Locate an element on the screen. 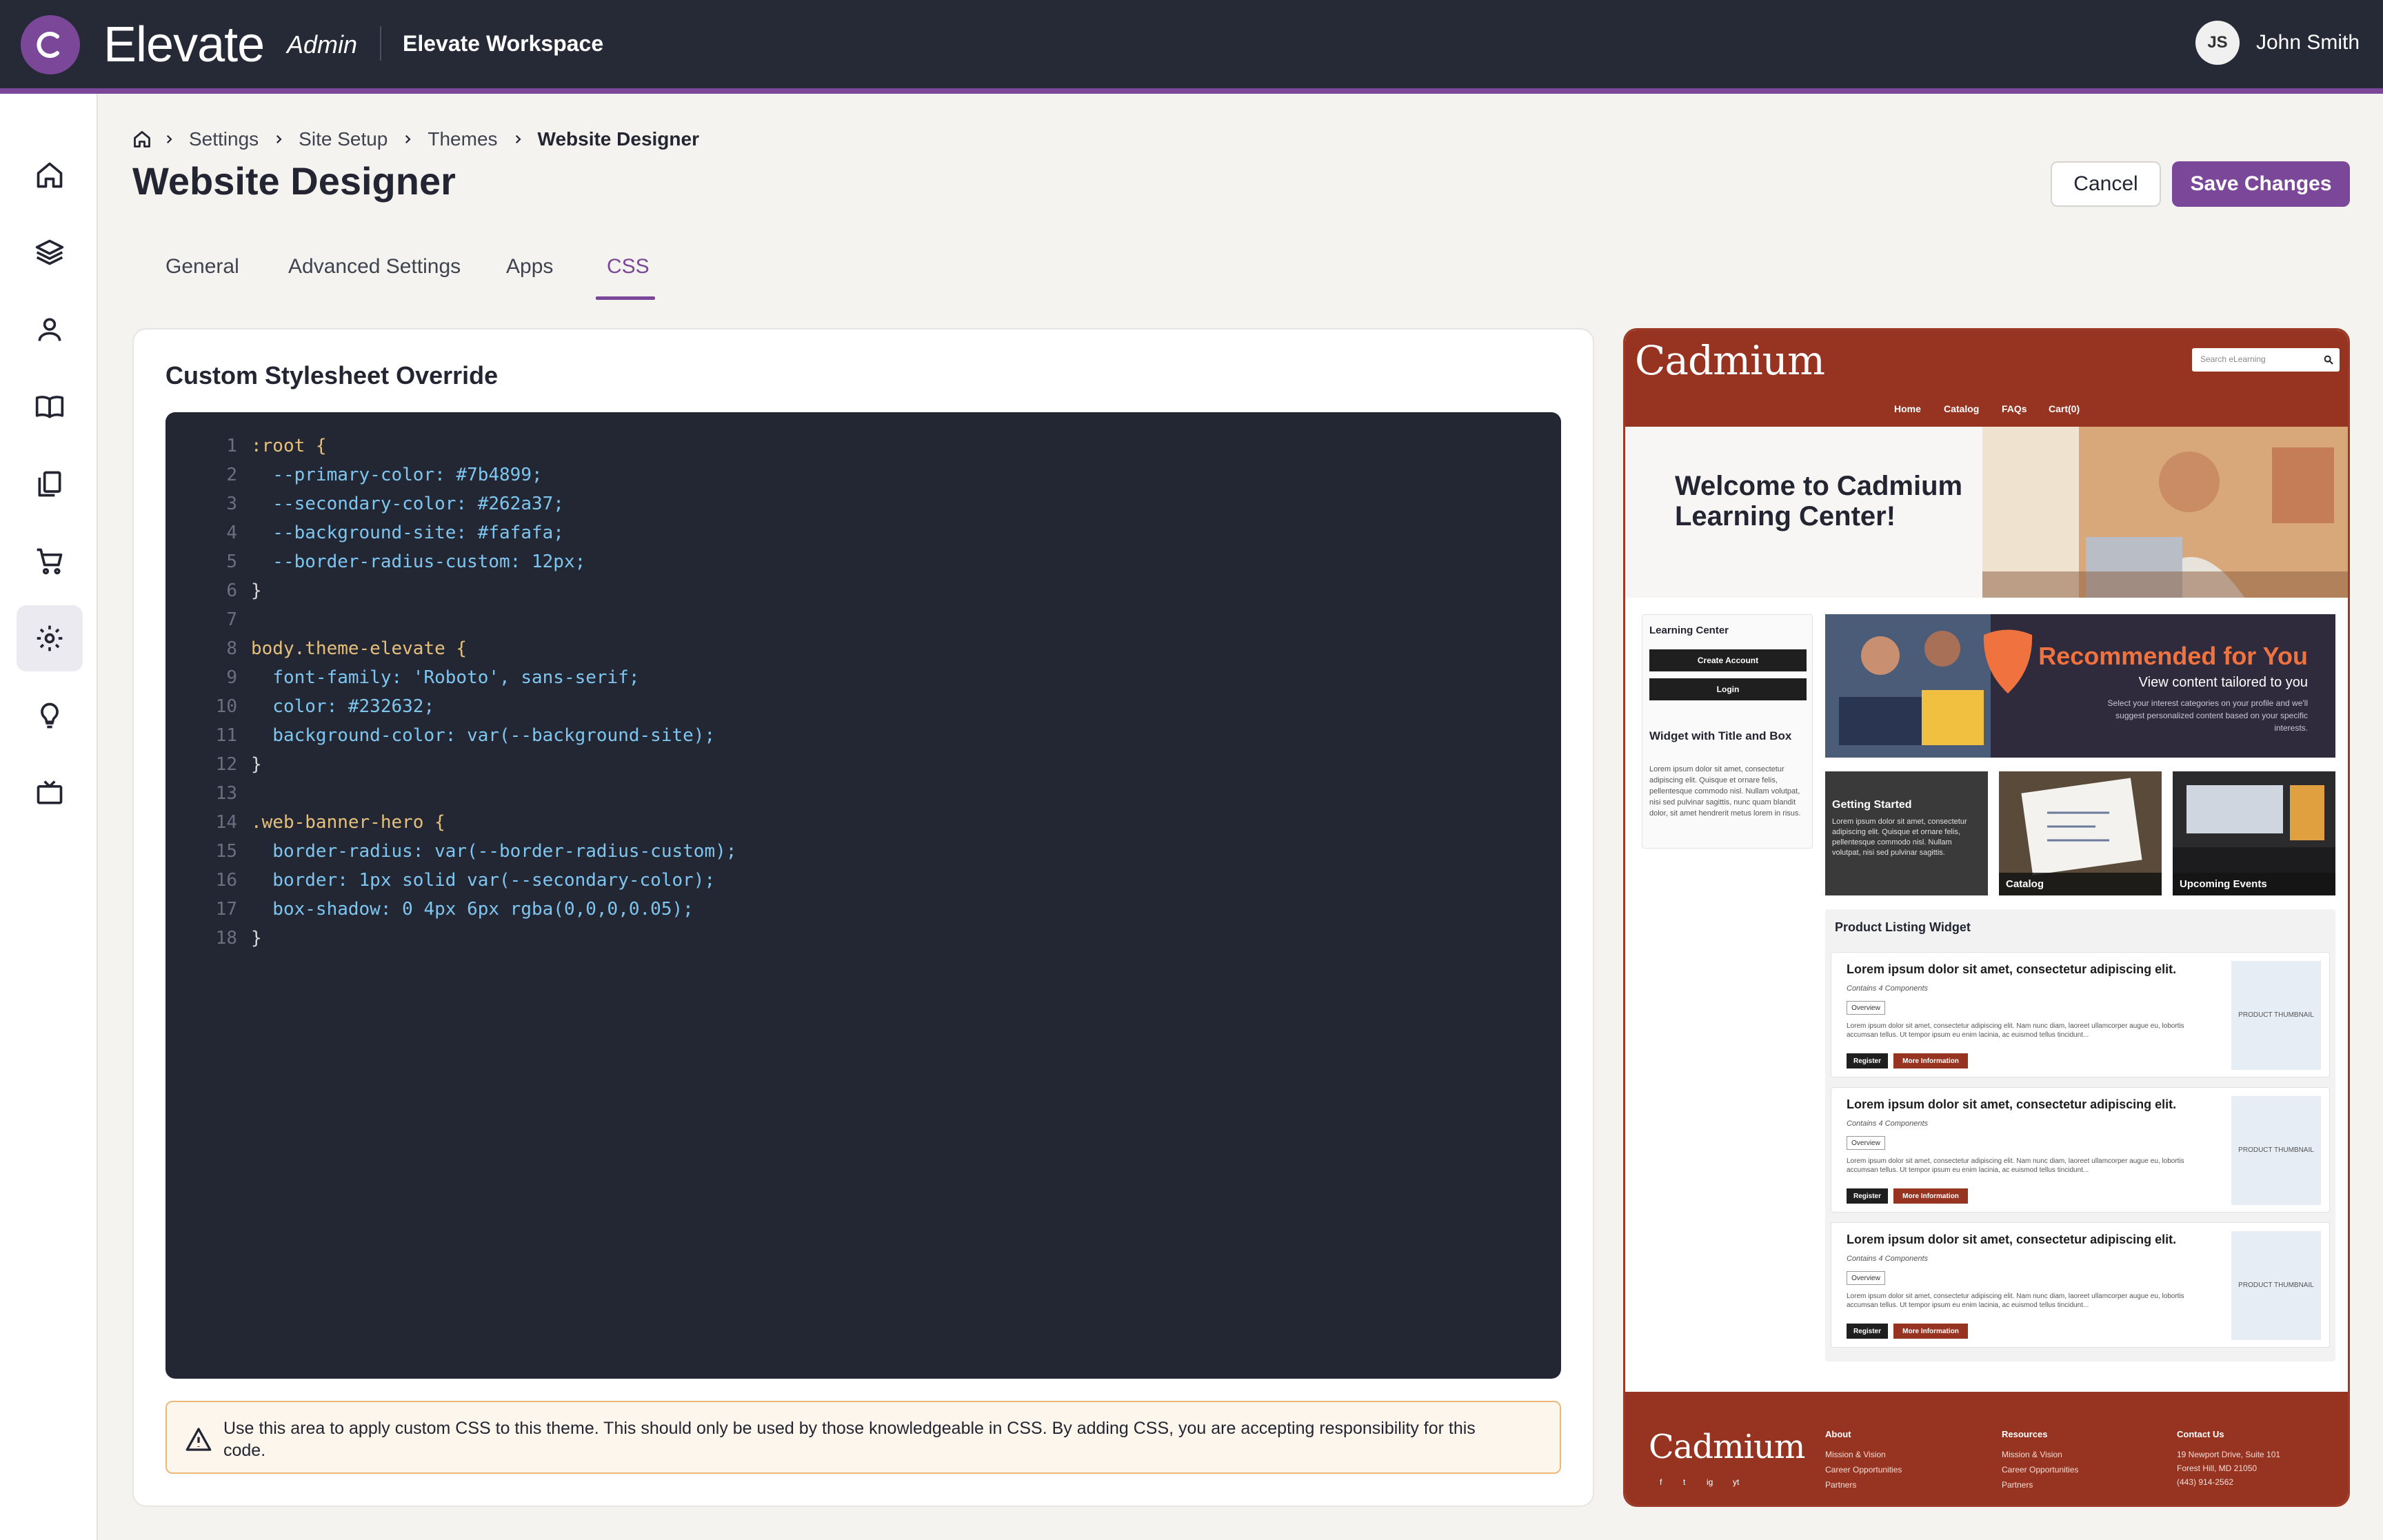 Image resolution: width=2383 pixels, height=1540 pixels. preview-recommended-title: Recommended for You is located at coordinates (2173, 656).